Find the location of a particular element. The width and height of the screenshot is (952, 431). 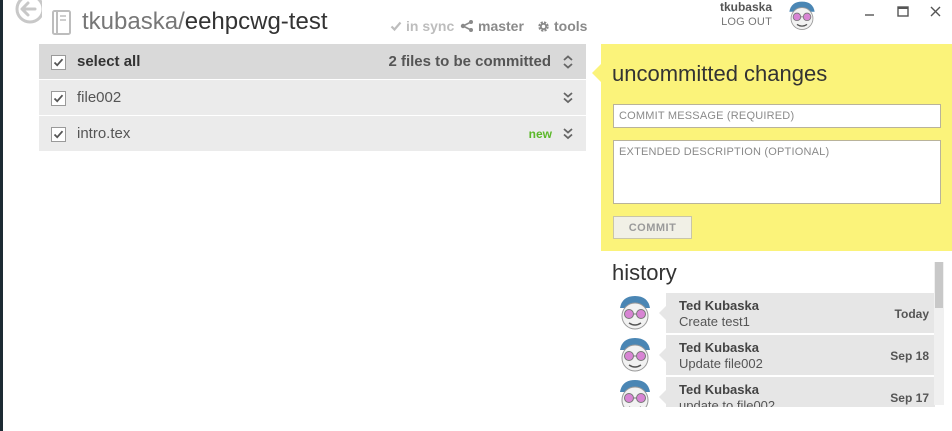

history-item: Ted Kubaska Update file002 Sep 18 is located at coordinates (773, 355).